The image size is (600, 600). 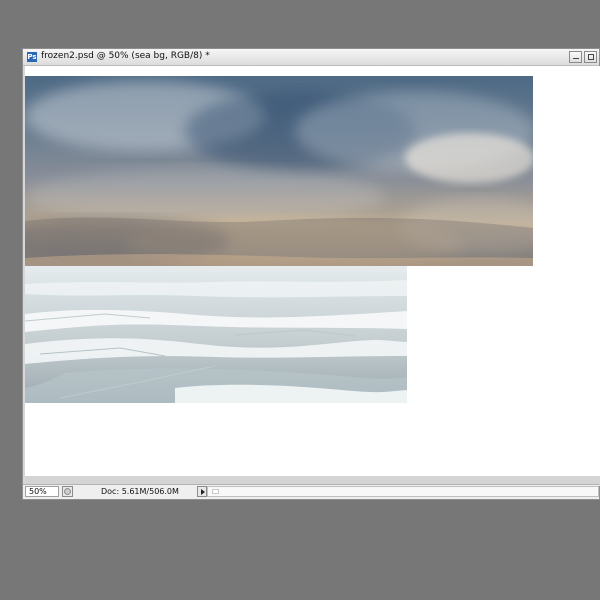 I want to click on frozen-sea-graphic, so click(x=216, y=334).